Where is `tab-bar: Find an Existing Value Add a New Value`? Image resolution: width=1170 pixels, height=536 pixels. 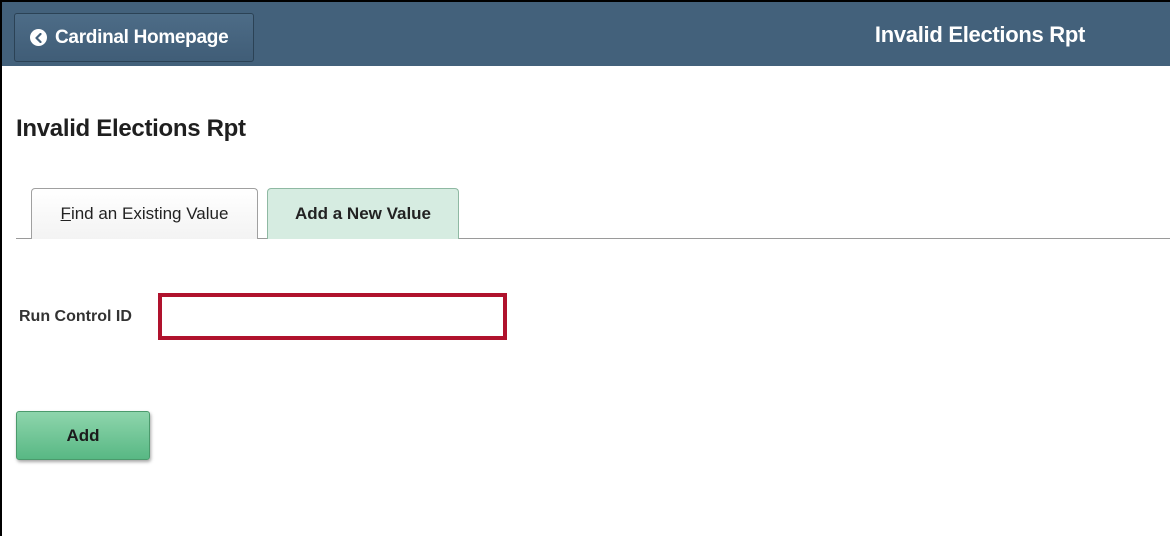
tab-bar: Find an Existing Value Add a New Value is located at coordinates (593, 213).